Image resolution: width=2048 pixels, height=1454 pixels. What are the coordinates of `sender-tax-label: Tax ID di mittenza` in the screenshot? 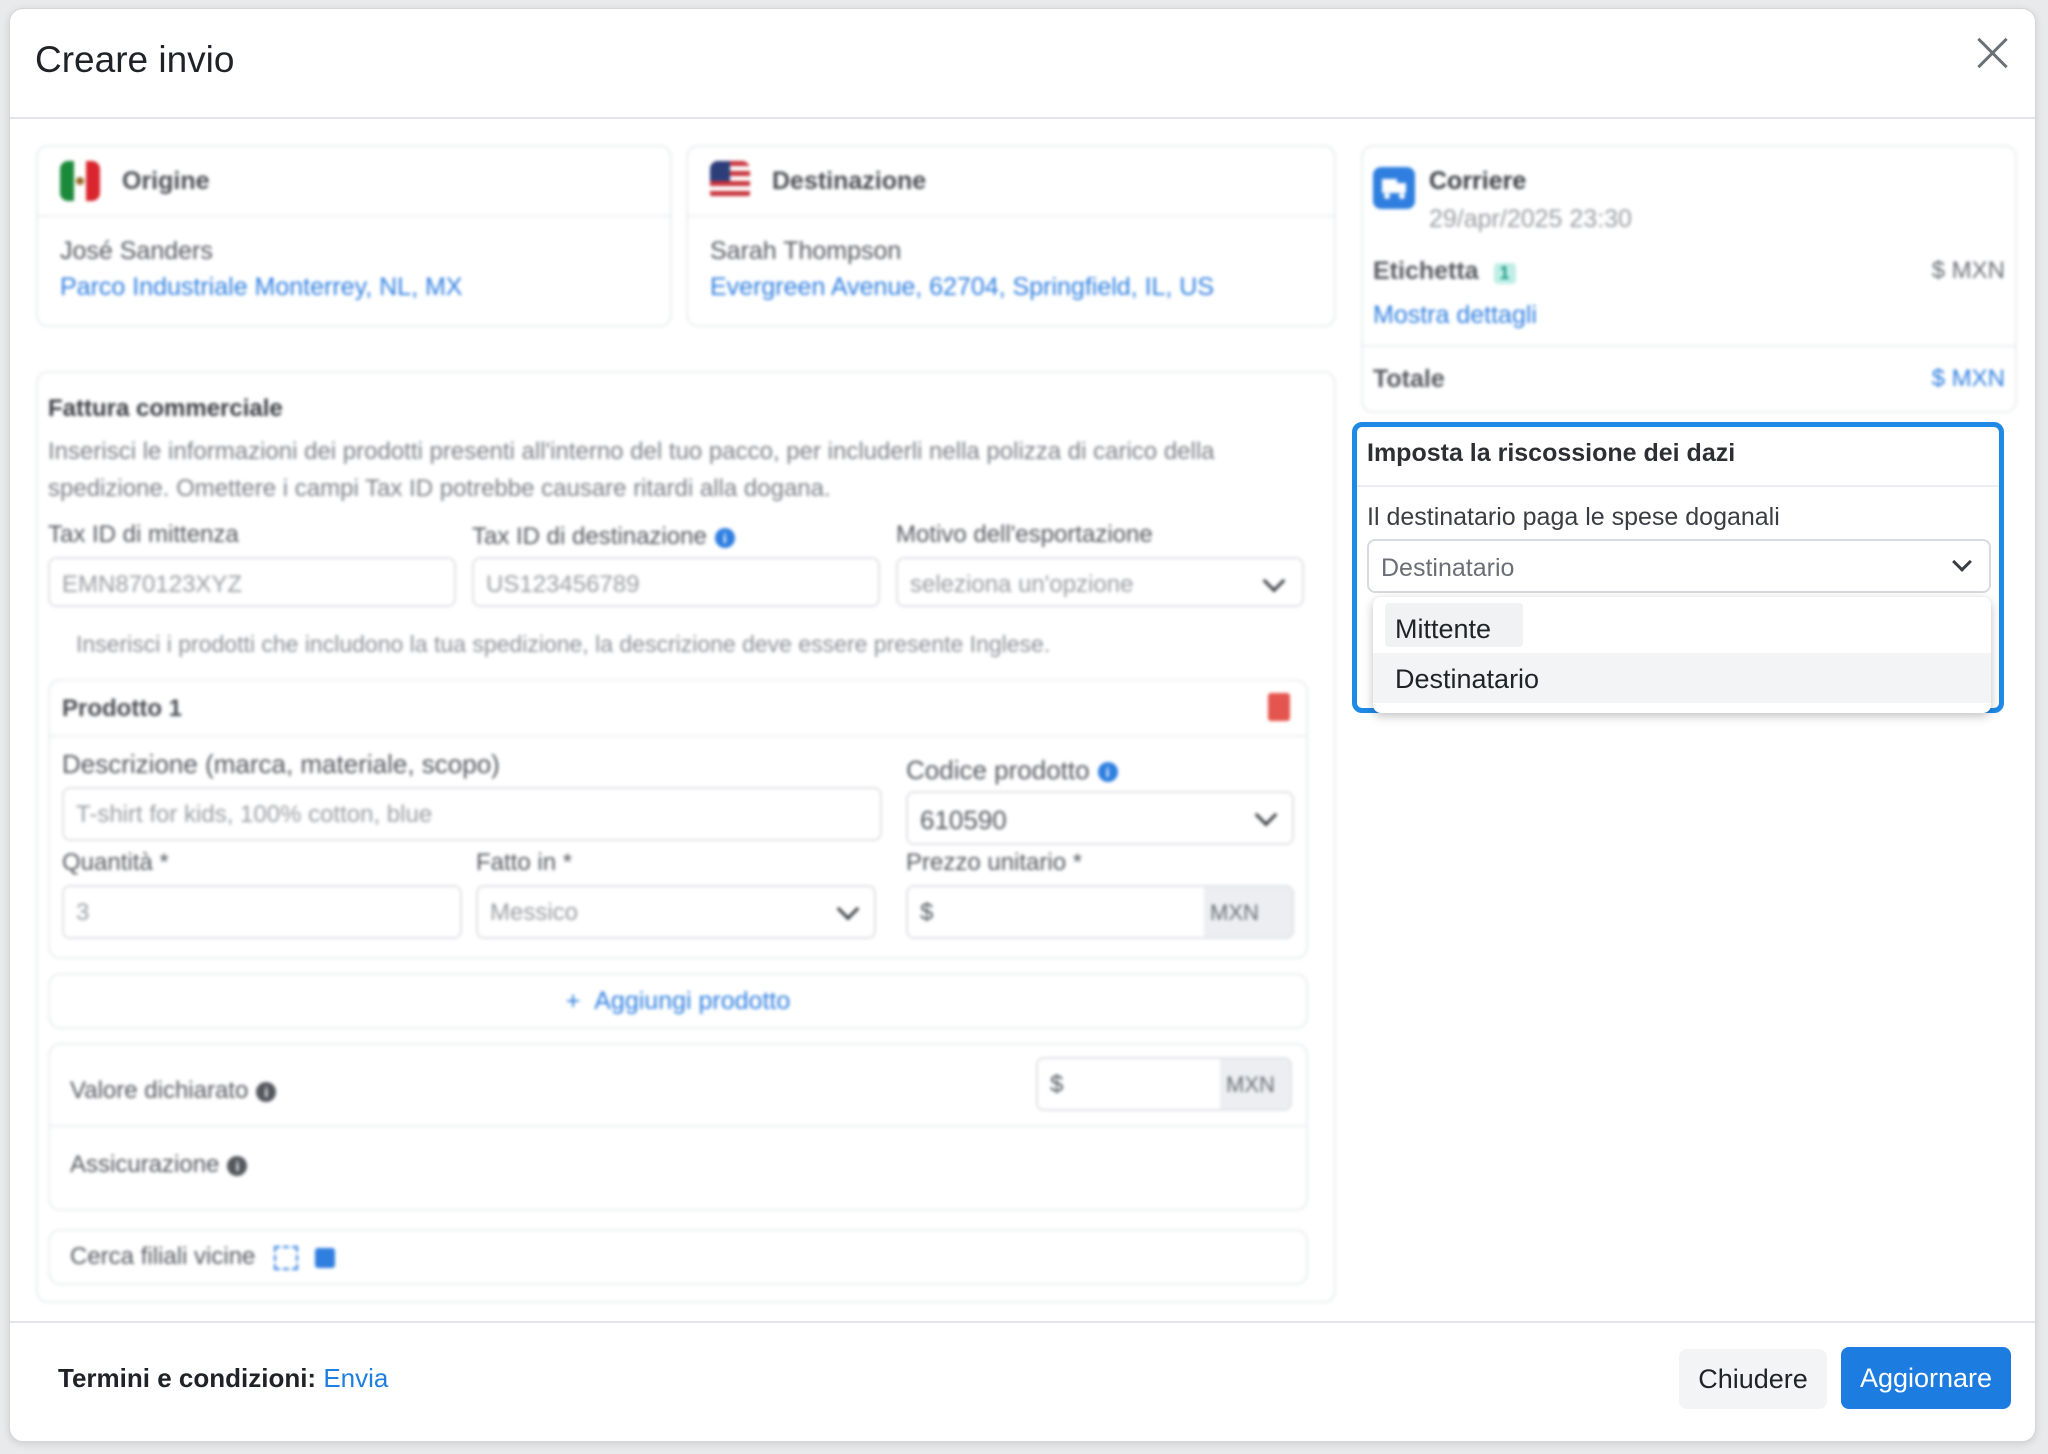 It's located at (143, 534).